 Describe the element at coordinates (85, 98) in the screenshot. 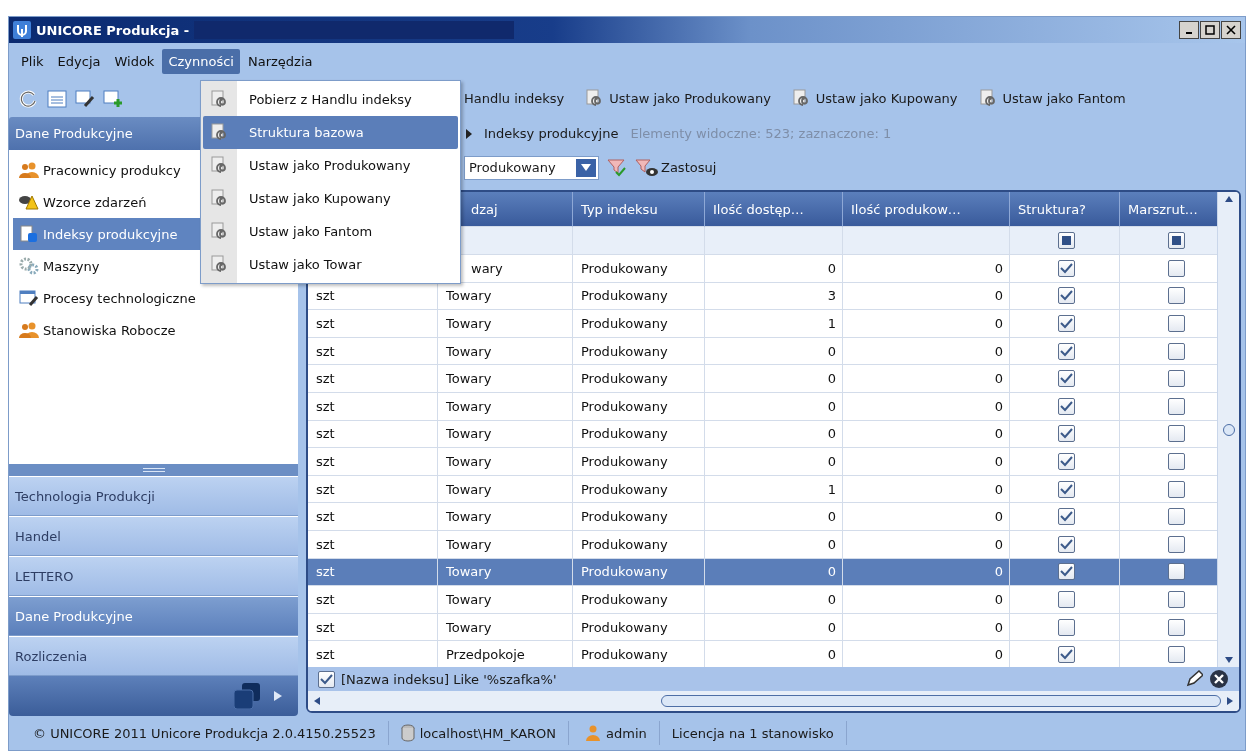

I see `edit-icon` at that location.